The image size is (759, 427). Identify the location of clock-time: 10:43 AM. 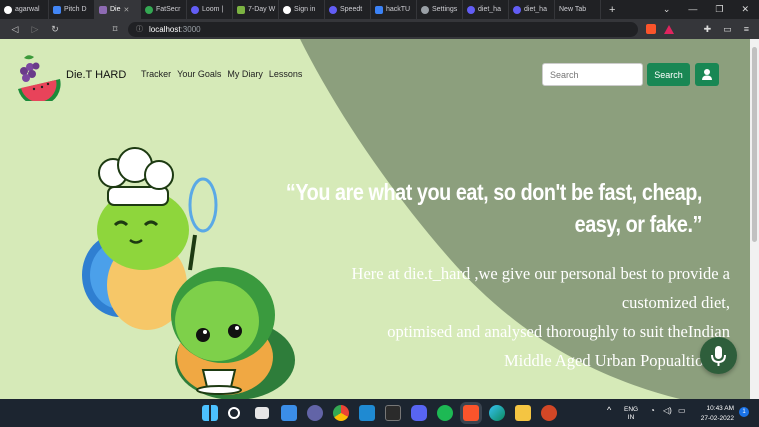
(720, 408).